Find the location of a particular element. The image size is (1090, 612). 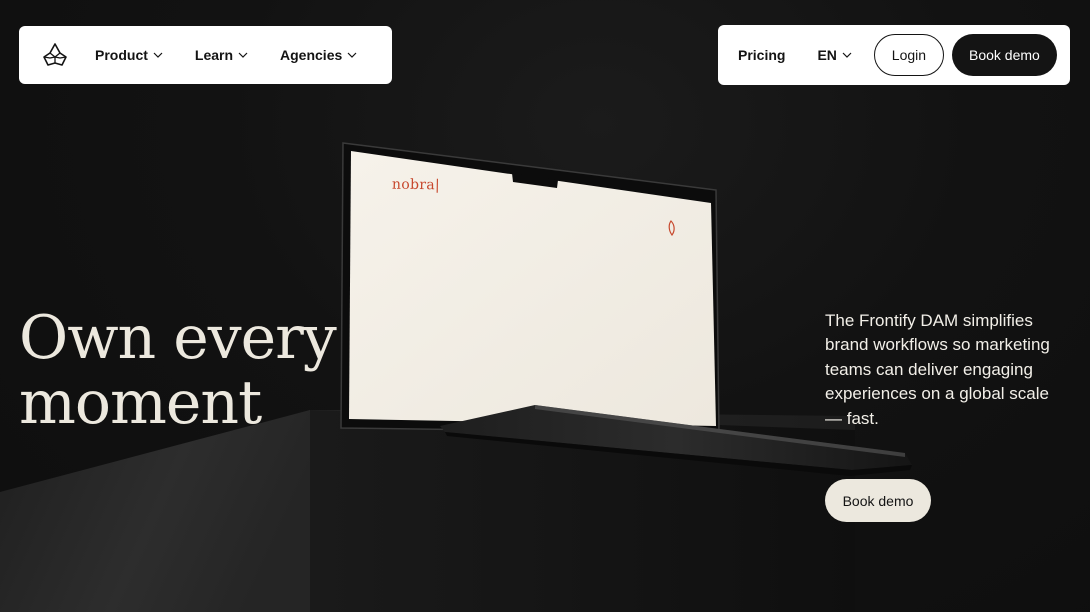

nav-agencies: Agencies is located at coordinates (318, 55).